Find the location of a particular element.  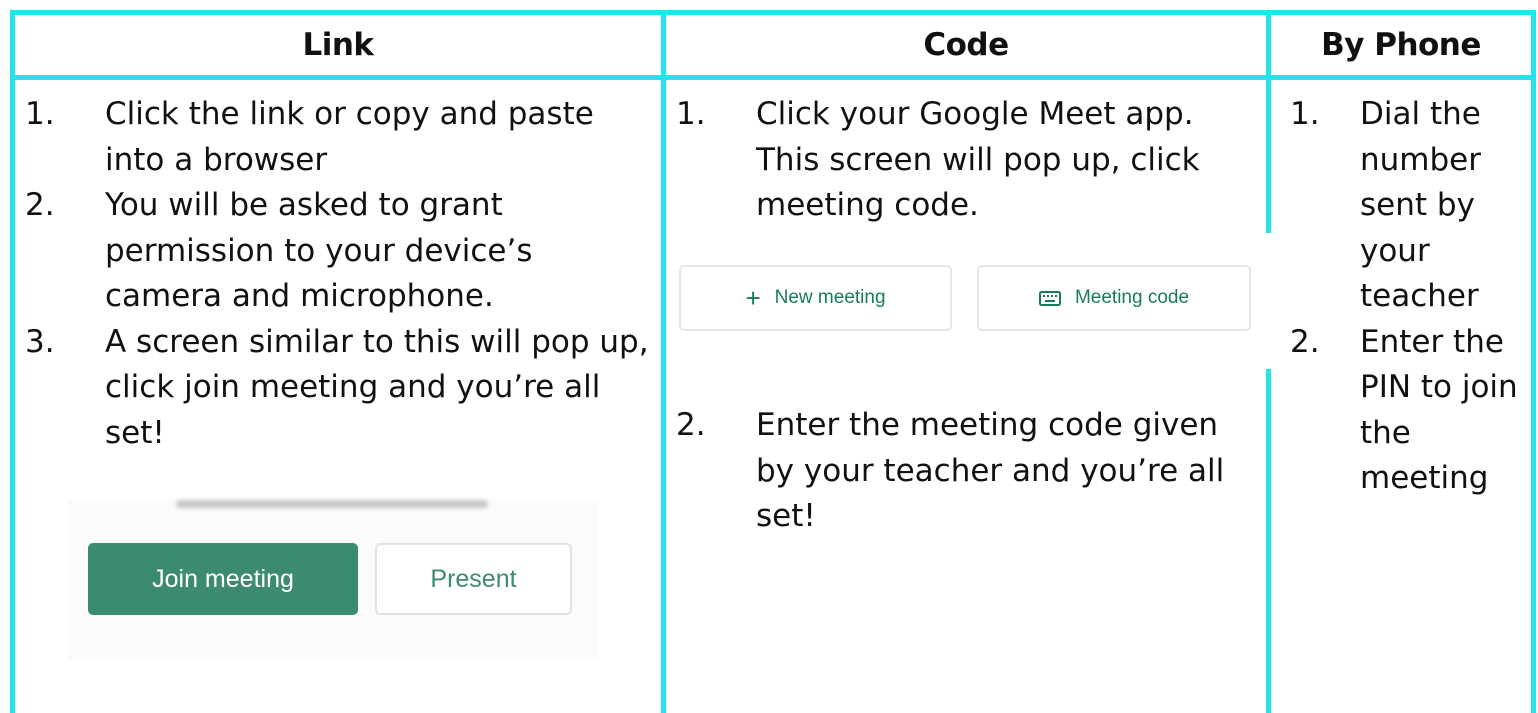

meeting-code-label: Meeting code is located at coordinates (1132, 297).